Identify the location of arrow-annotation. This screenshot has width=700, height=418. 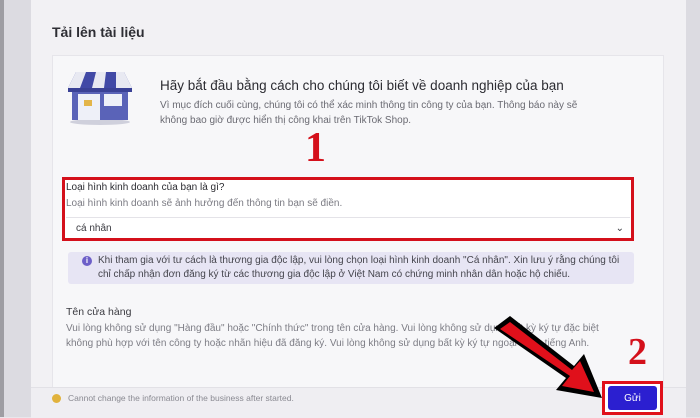
(548, 357).